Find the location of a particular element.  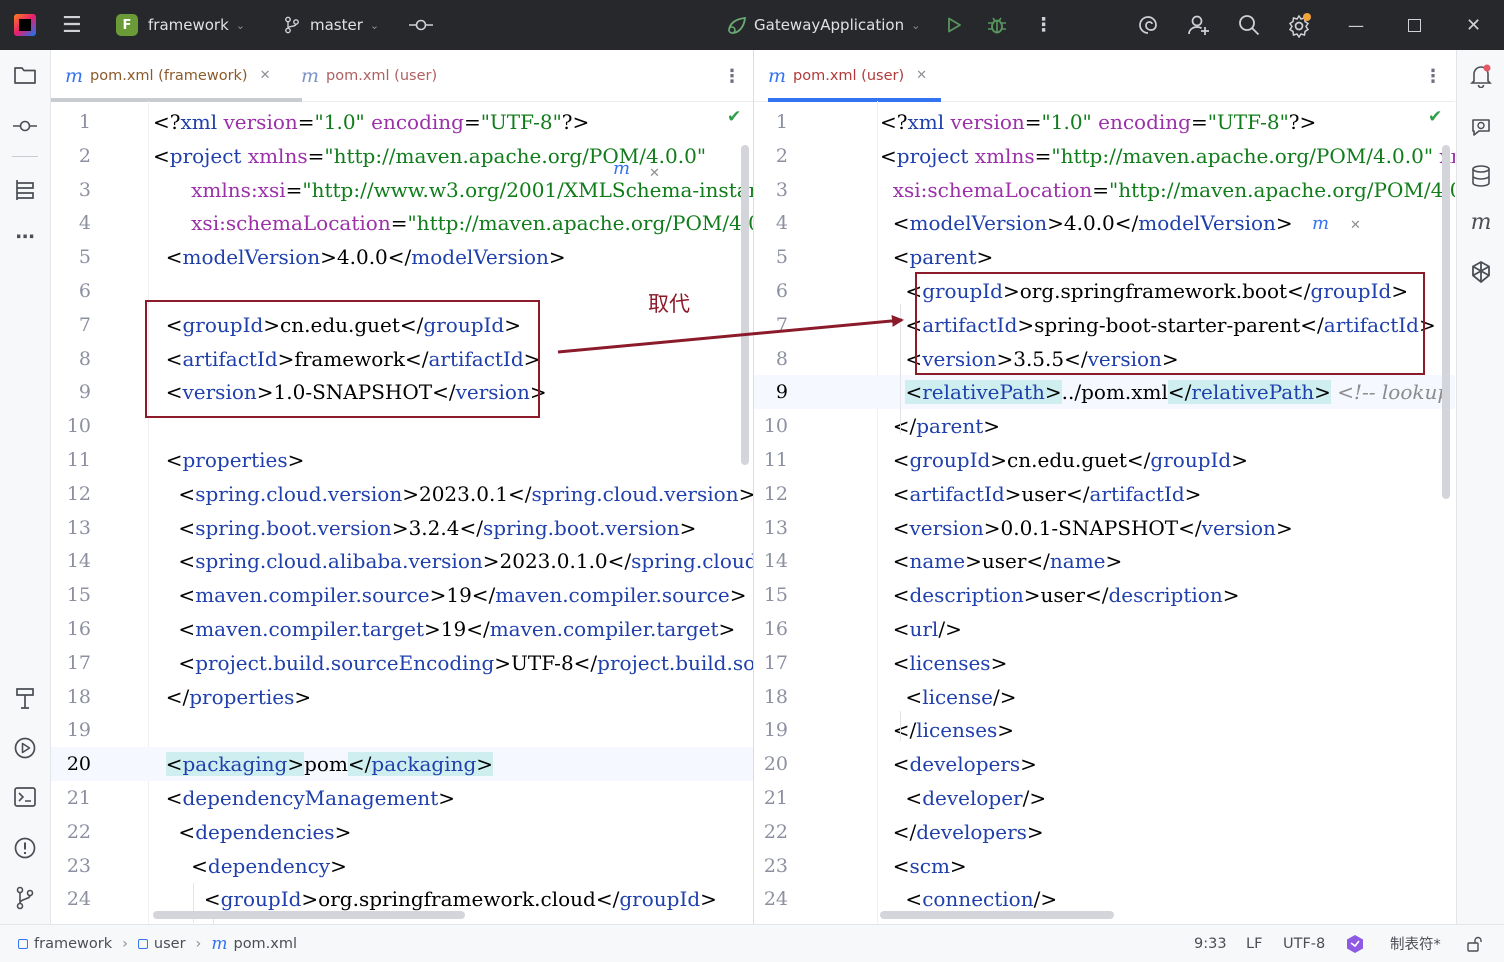

readonly-toggle is located at coordinates (1474, 943).